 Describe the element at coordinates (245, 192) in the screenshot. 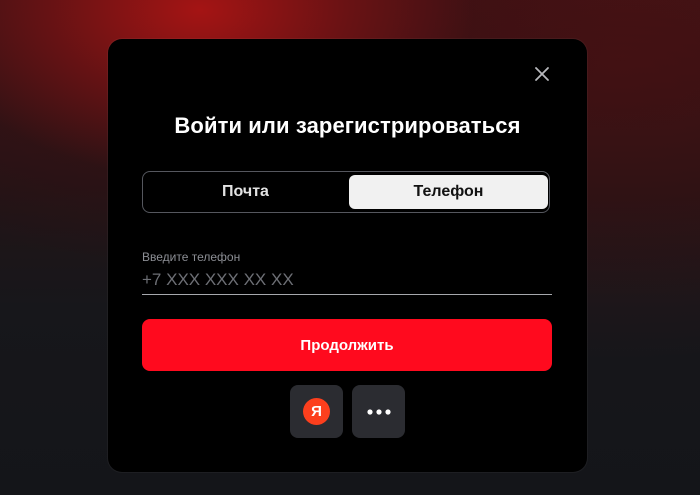

I see `tab-email: Почта` at that location.